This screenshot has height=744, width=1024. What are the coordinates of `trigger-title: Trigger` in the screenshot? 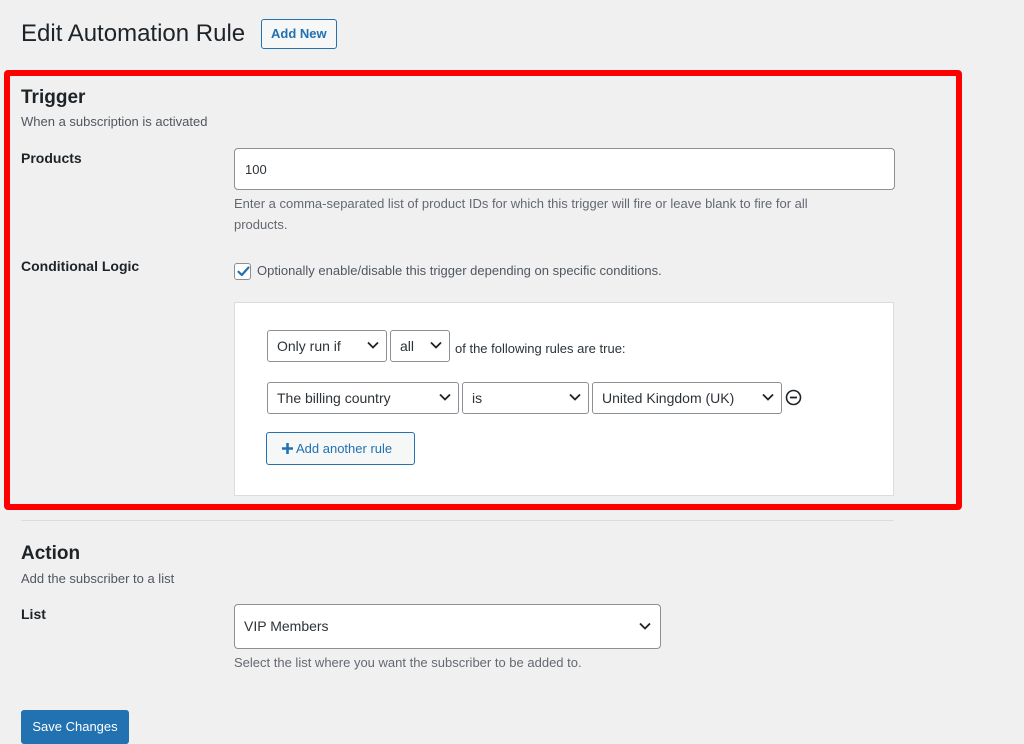 It's located at (53, 98).